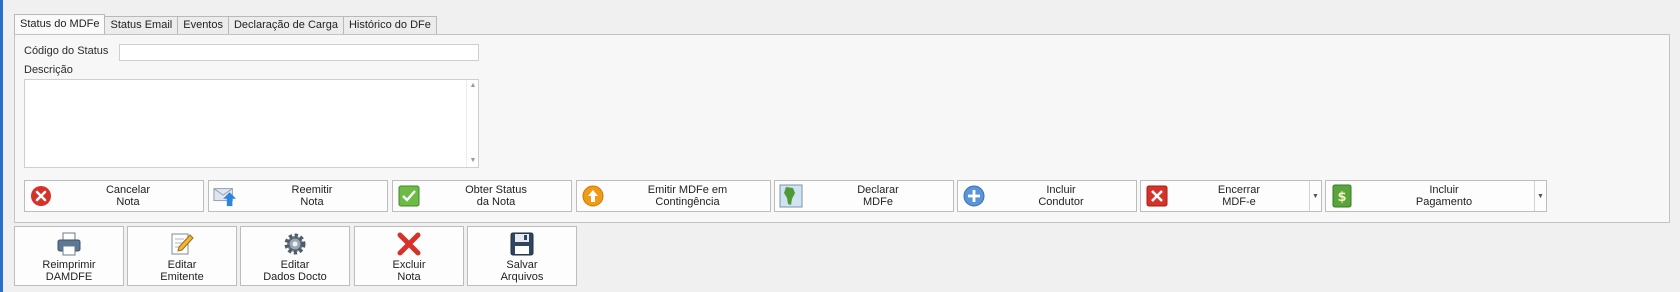  I want to click on description-label: Descrição, so click(48, 70).